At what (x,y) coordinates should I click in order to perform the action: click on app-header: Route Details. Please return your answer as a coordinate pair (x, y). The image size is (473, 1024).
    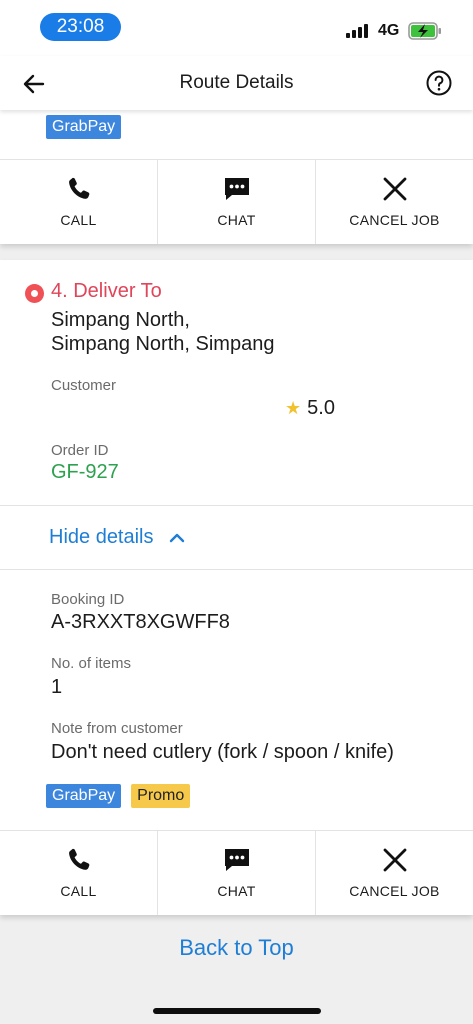
    Looking at the image, I should click on (236, 83).